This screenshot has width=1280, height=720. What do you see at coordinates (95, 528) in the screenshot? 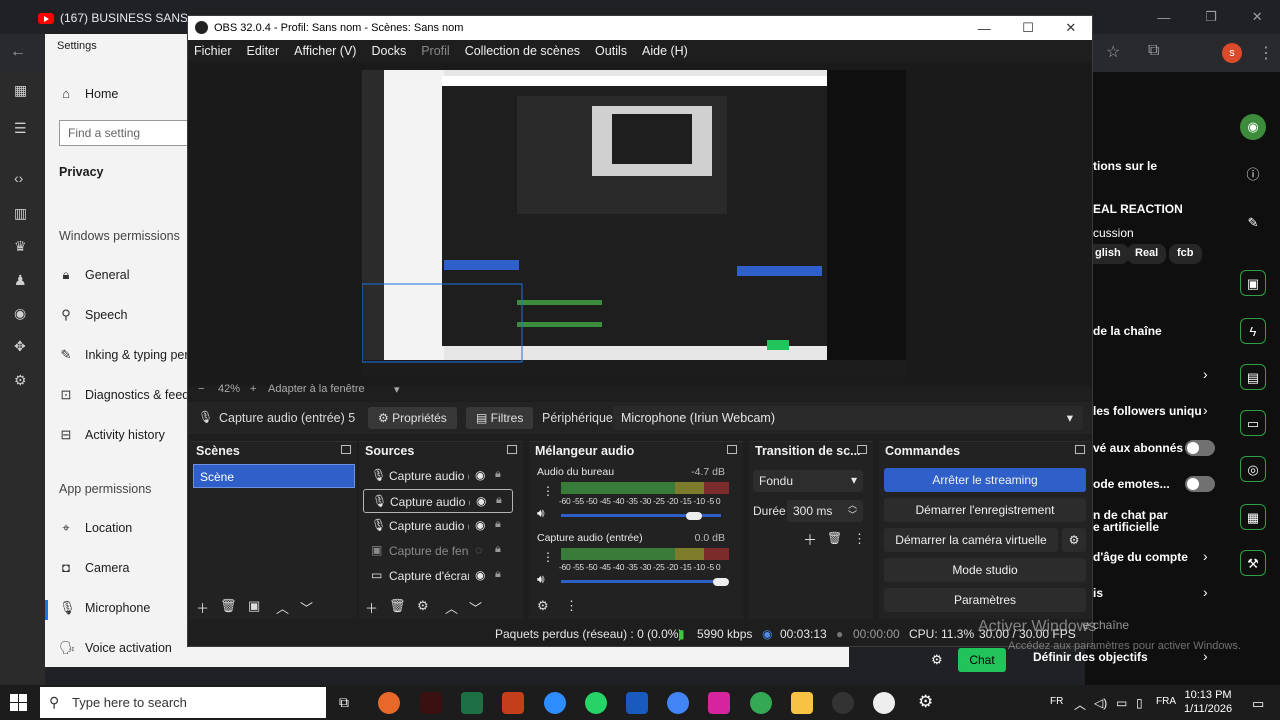
I see `settings-item-location: ⌖ Location` at bounding box center [95, 528].